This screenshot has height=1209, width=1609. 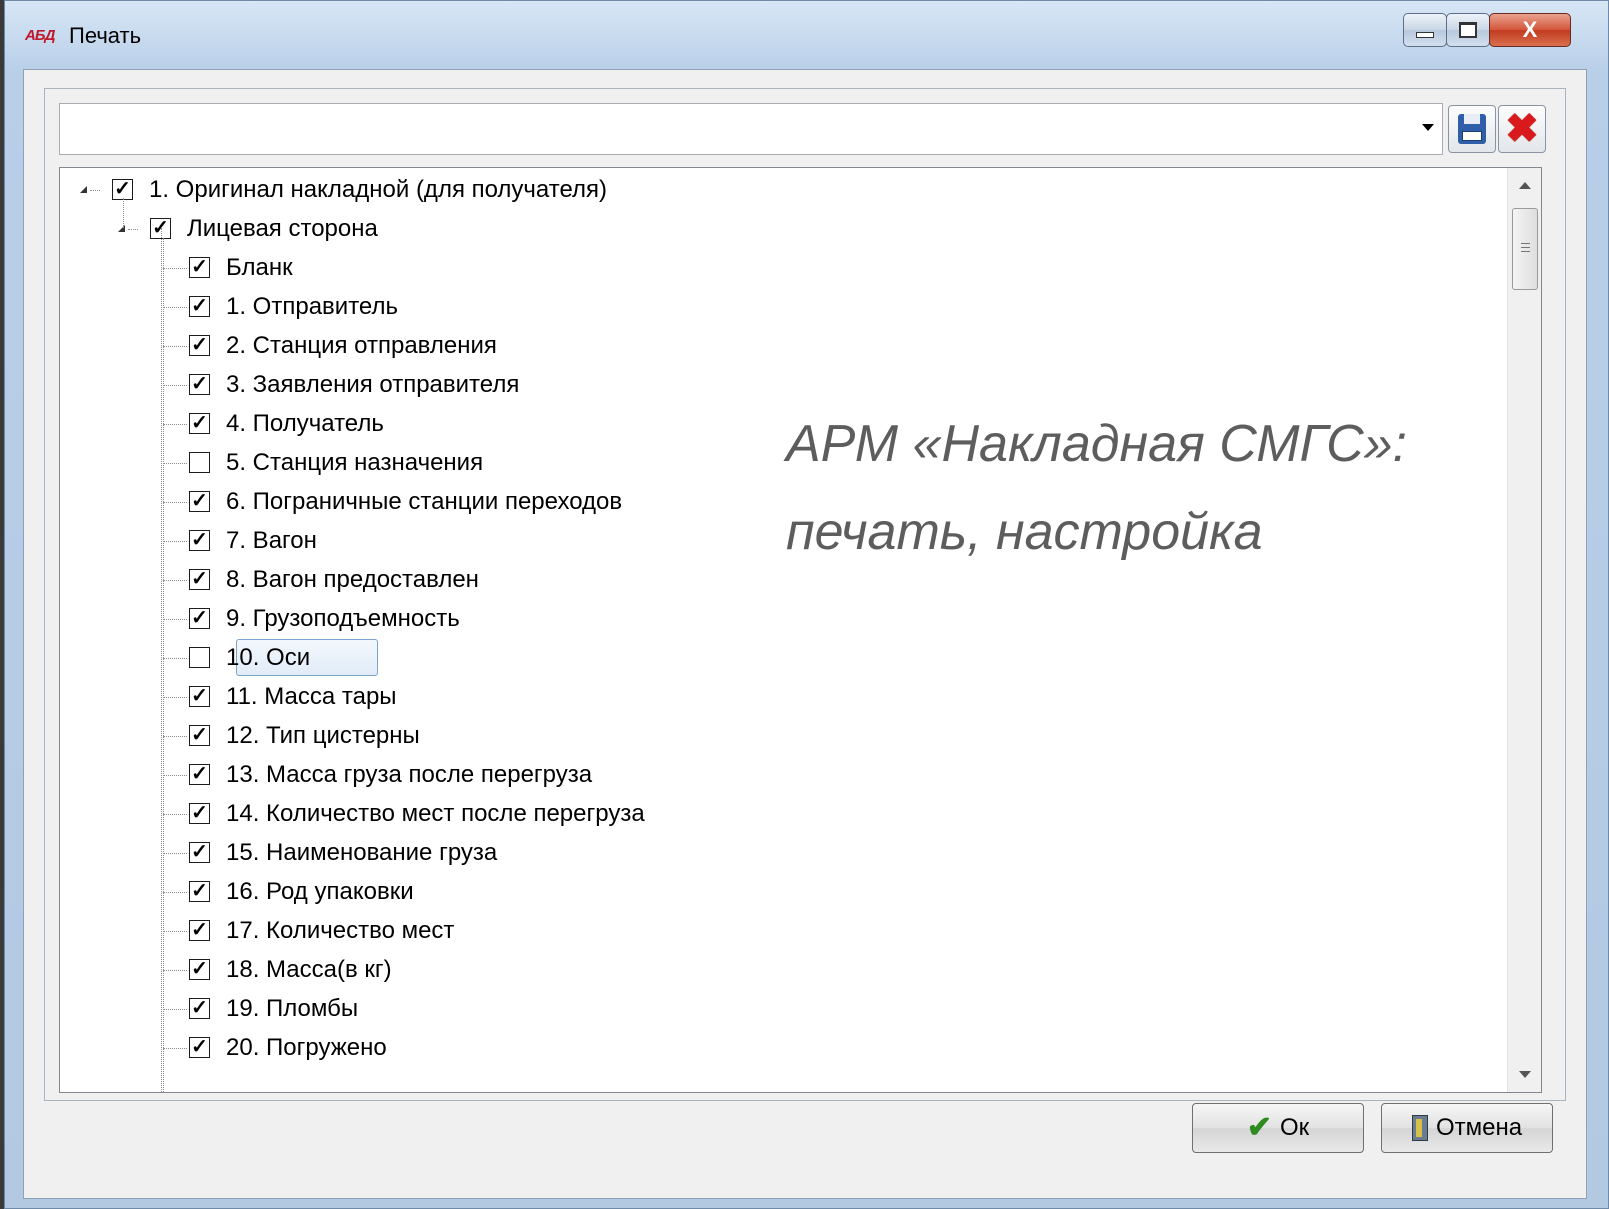 I want to click on tree-item-label: 15. Наименование груза, so click(x=362, y=852).